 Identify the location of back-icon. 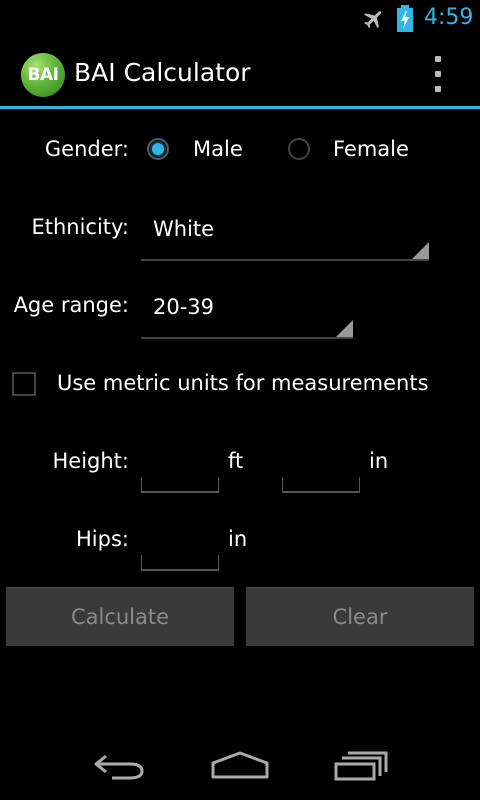
(120, 766).